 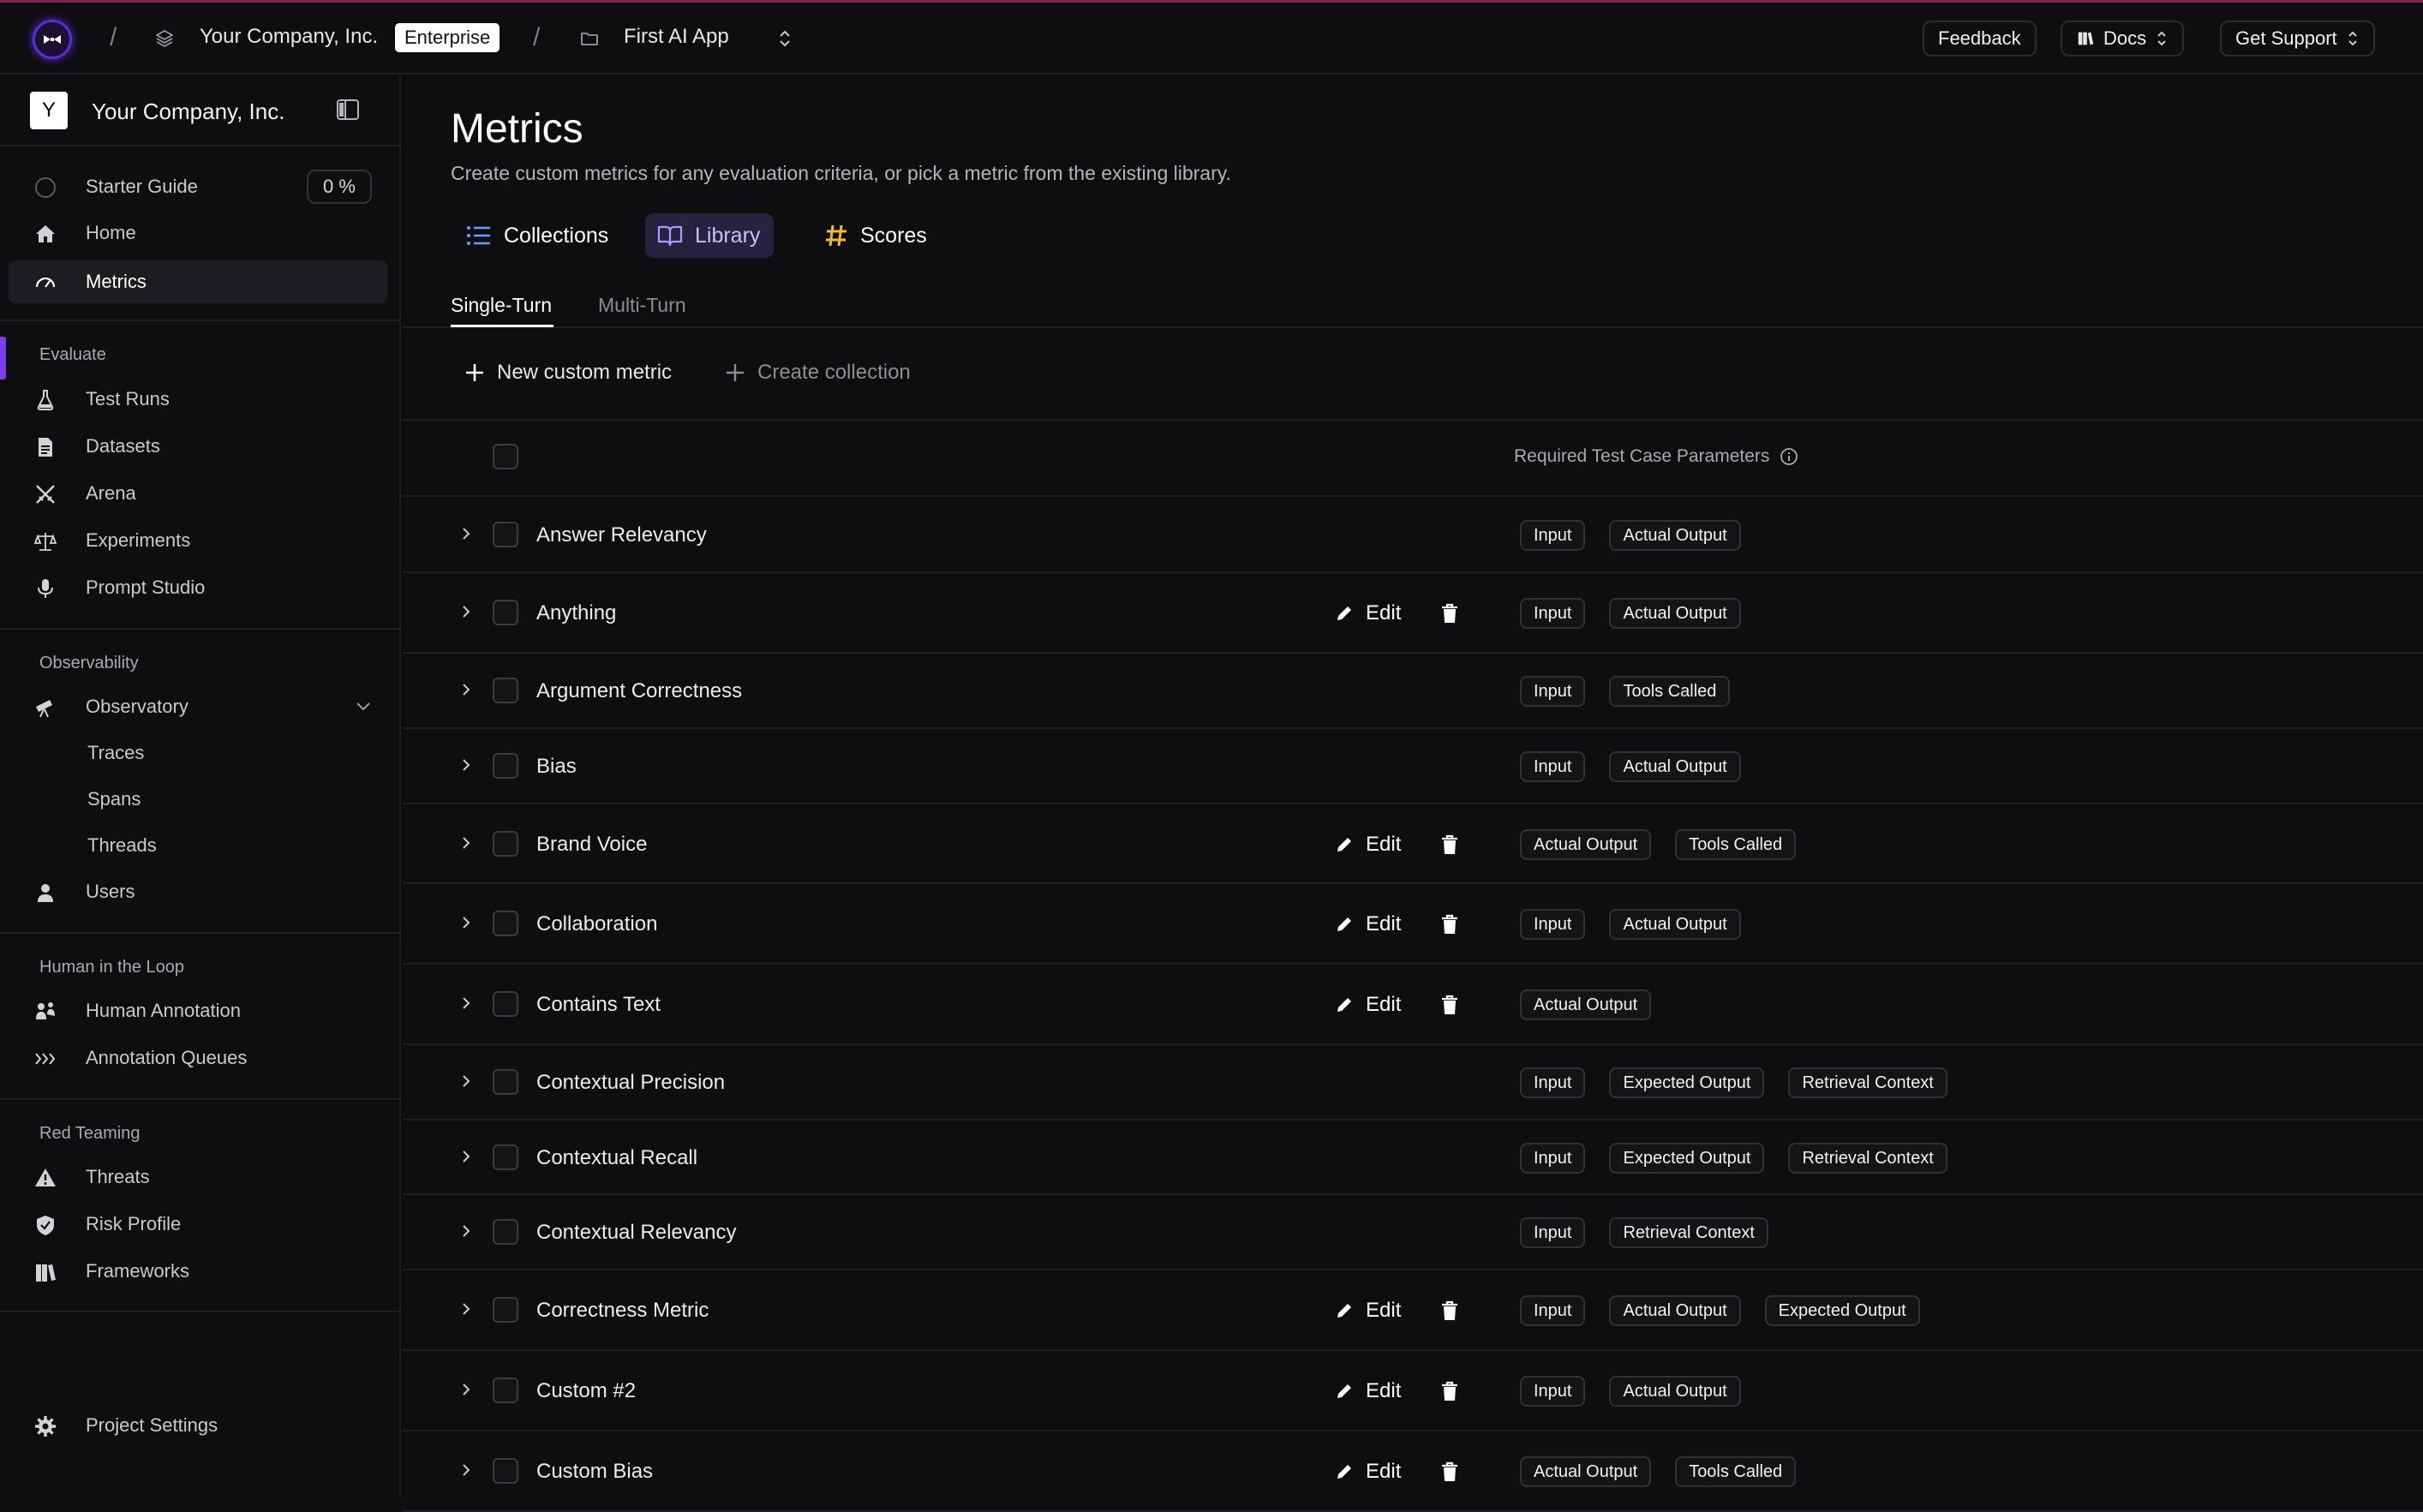 I want to click on tab-single-turn: Single-Turn, so click(x=501, y=305).